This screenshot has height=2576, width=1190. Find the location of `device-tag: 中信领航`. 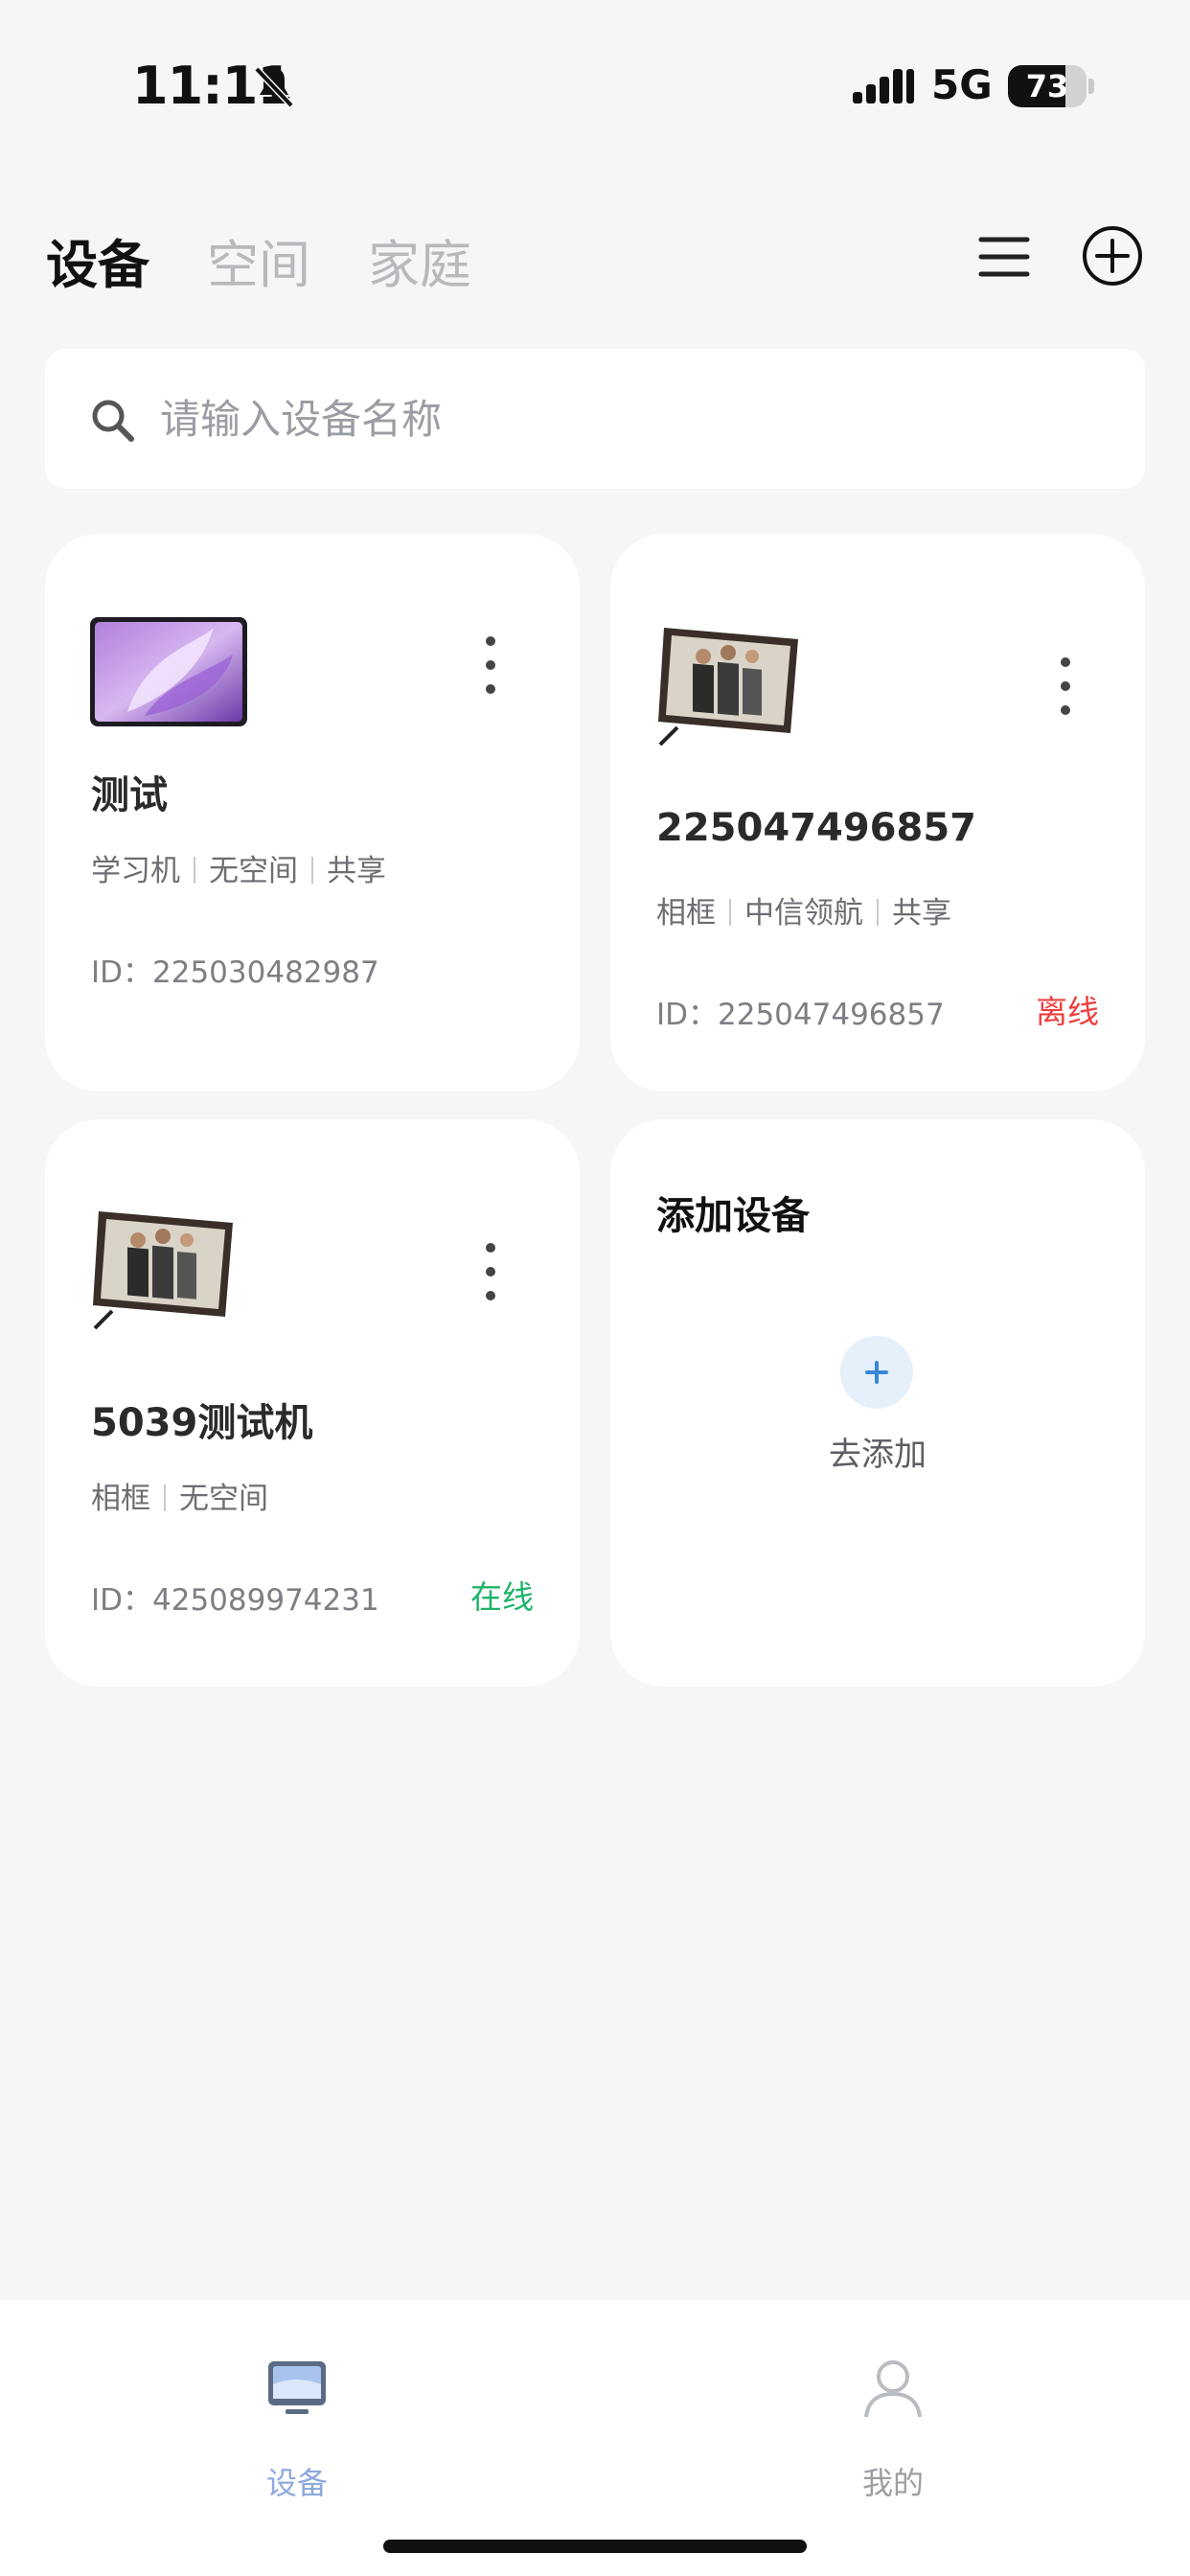

device-tag: 中信领航 is located at coordinates (804, 913).